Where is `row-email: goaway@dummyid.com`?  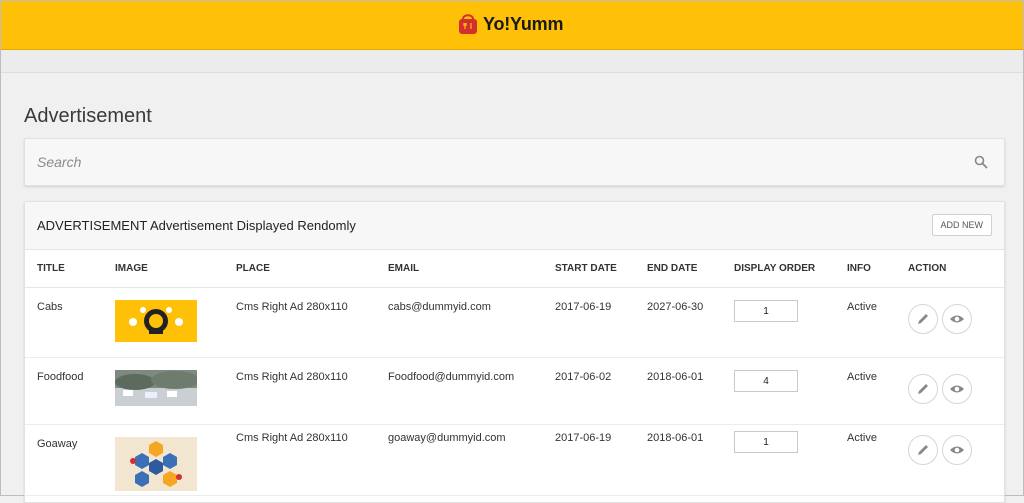
row-email: goaway@dummyid.com is located at coordinates (447, 438).